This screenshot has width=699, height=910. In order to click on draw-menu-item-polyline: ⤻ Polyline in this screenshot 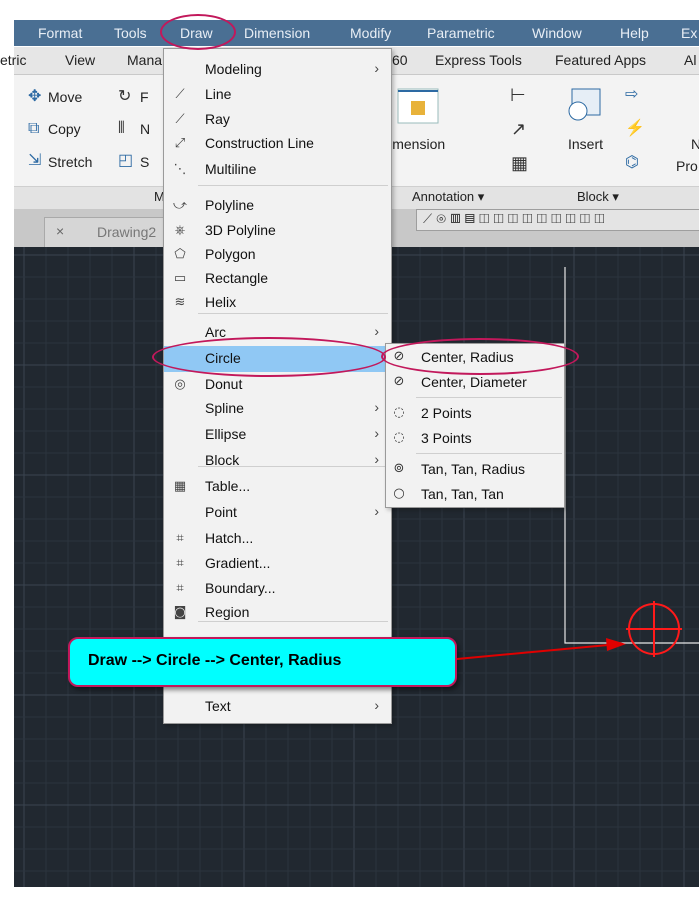, I will do `click(277, 206)`.